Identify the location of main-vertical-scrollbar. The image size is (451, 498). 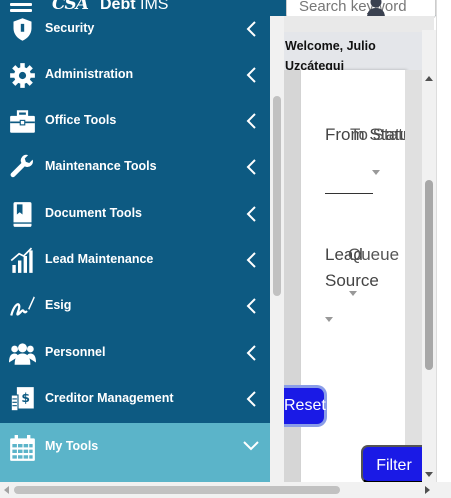
(429, 256).